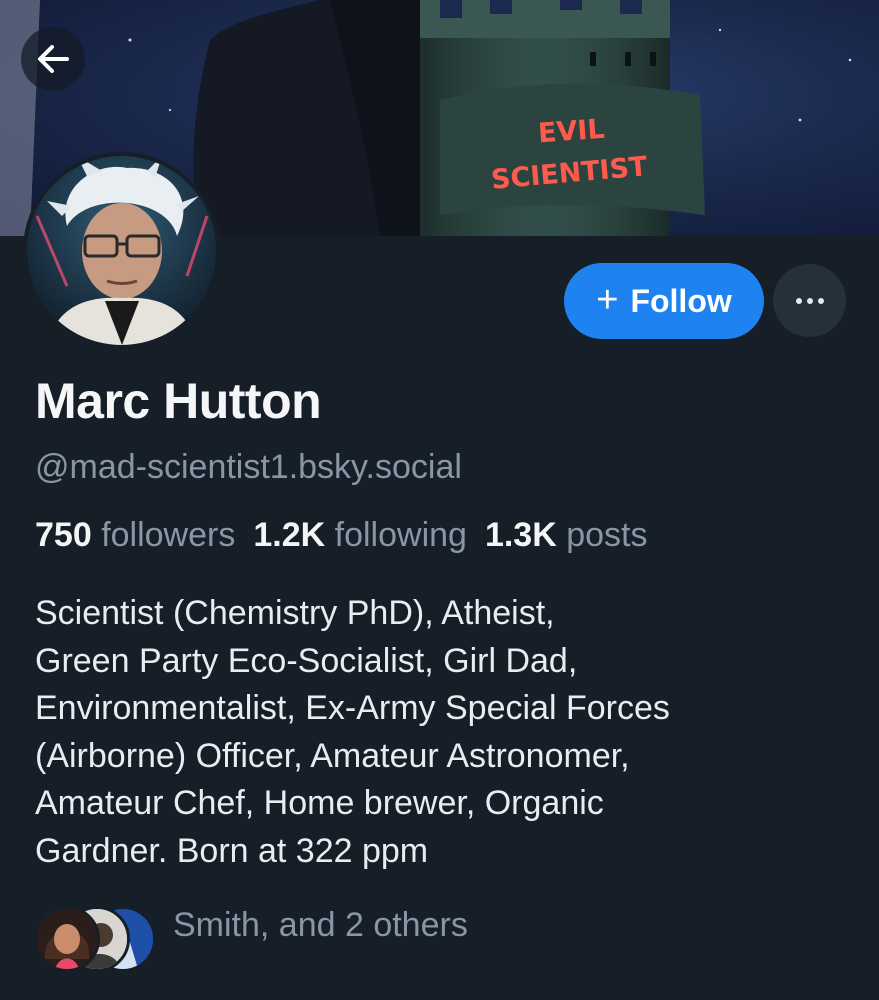  I want to click on profile-handle: @mad-scientist1.bsky.social, so click(248, 467).